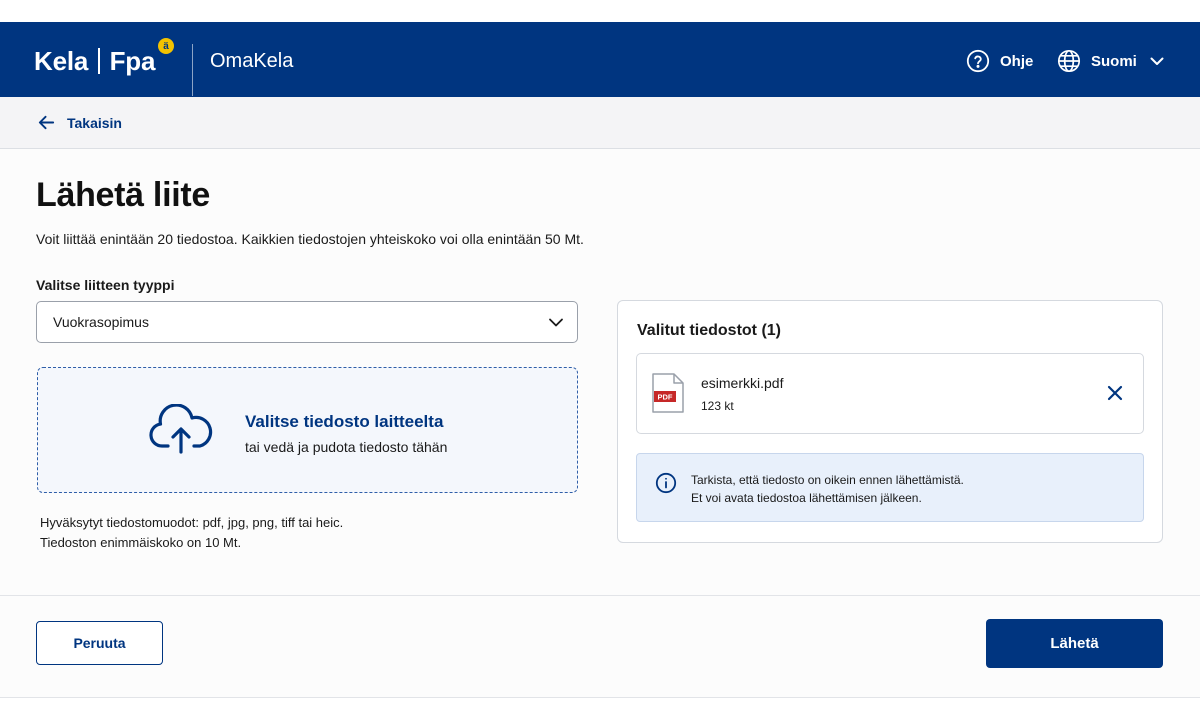 The width and height of the screenshot is (1200, 720). What do you see at coordinates (717, 406) in the screenshot?
I see `file-size: 123 kt` at bounding box center [717, 406].